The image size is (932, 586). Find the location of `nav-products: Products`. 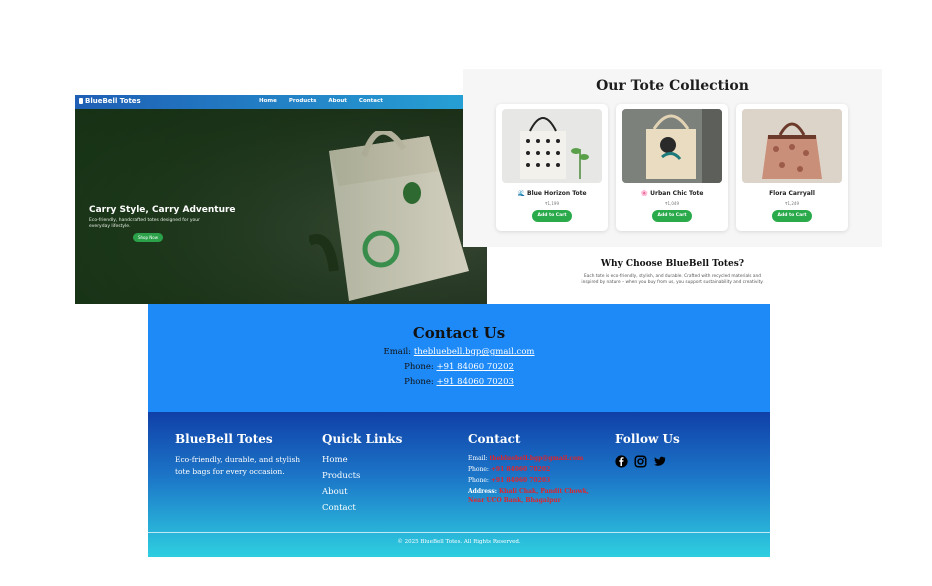

nav-products: Products is located at coordinates (303, 101).